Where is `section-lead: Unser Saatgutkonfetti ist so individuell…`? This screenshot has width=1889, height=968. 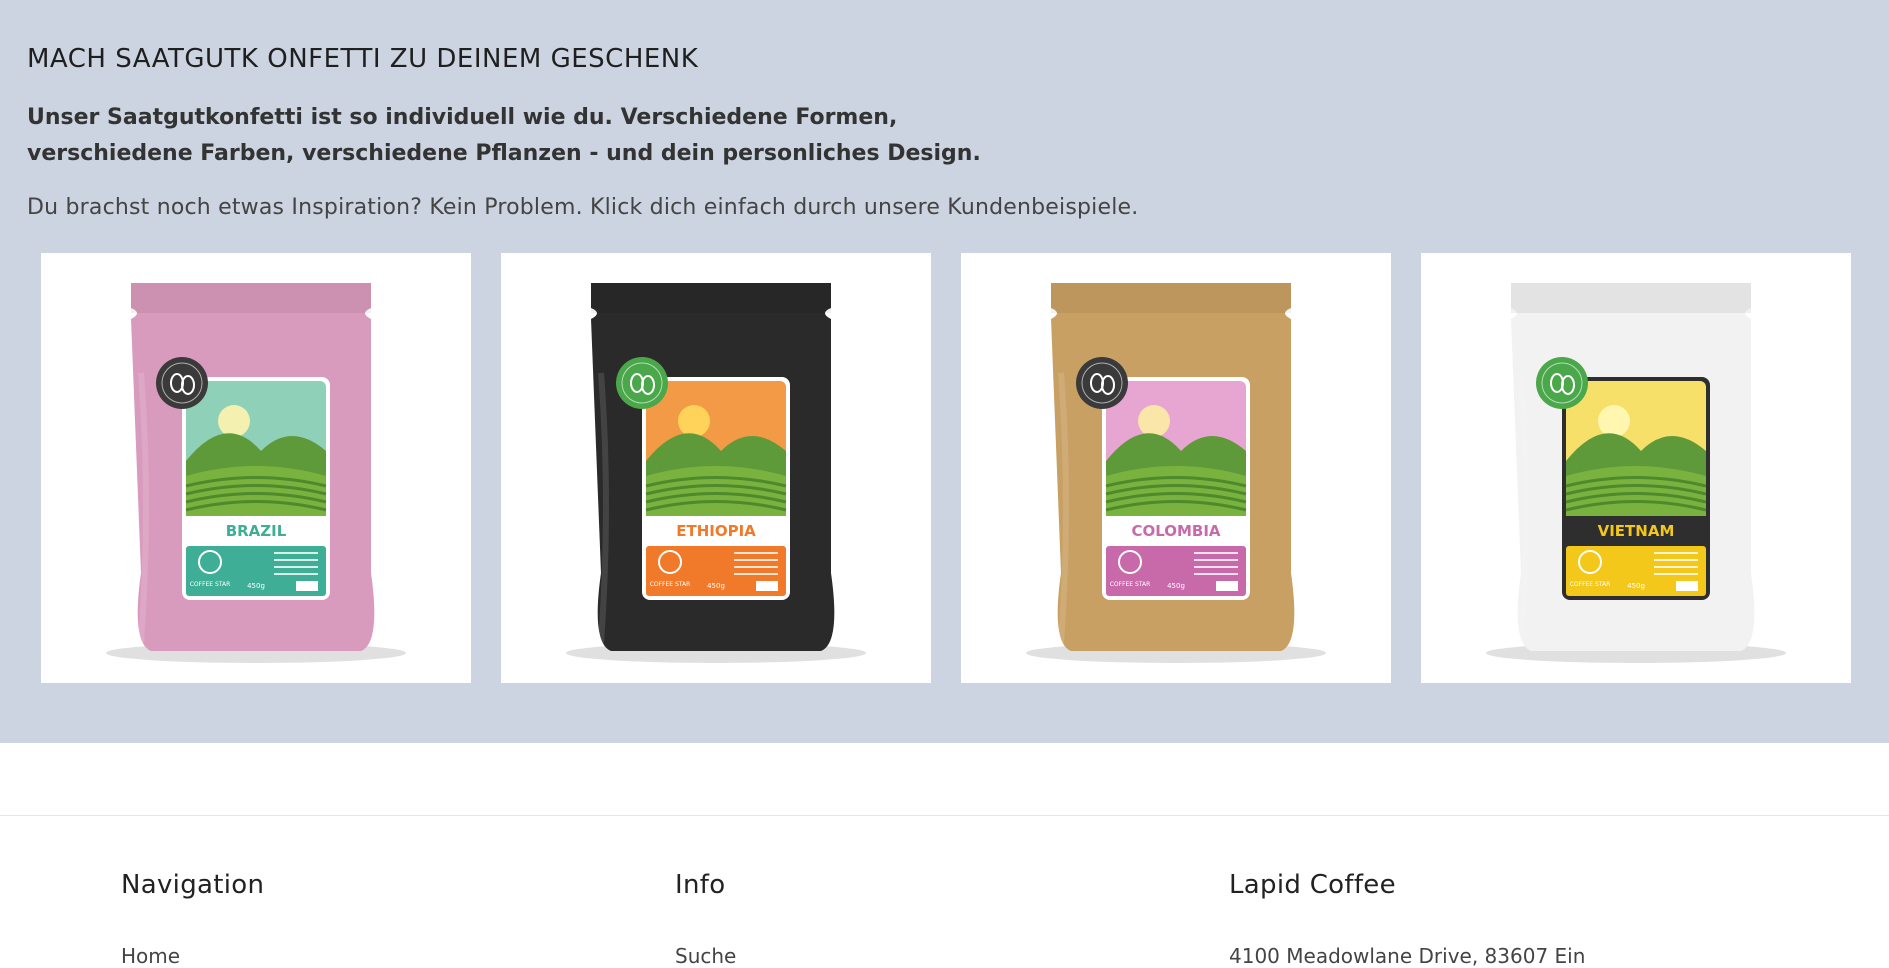 section-lead: Unser Saatgutkonfetti ist so individuell… is located at coordinates (507, 136).